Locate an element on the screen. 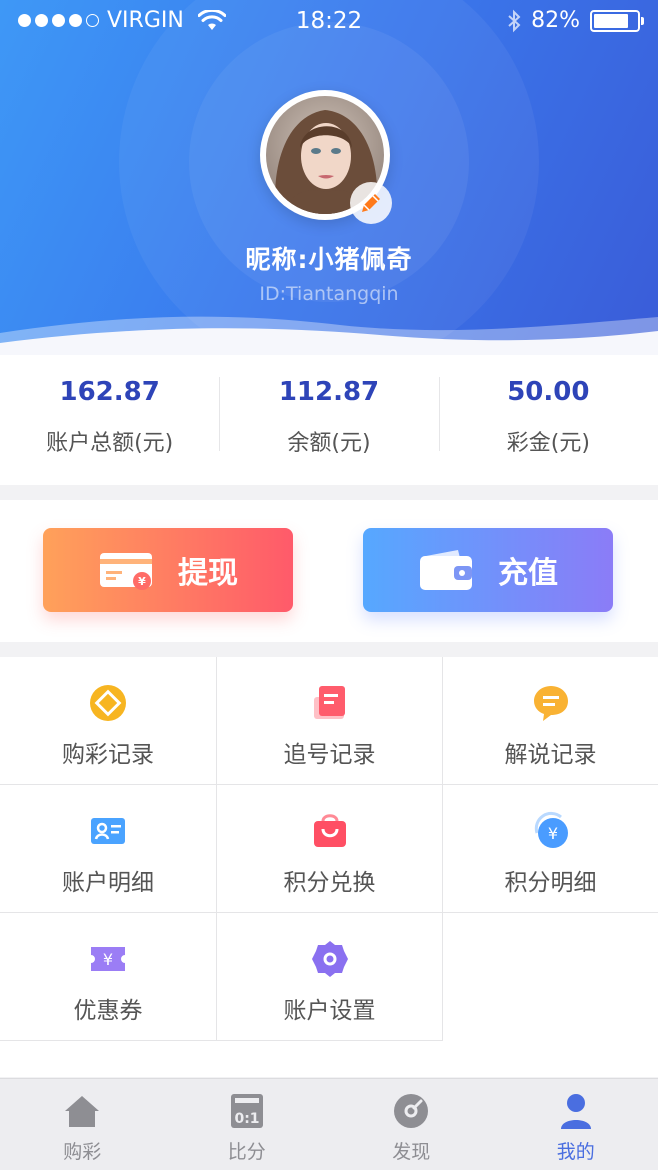 Image resolution: width=658 pixels, height=1170 pixels. withdraw-button: ¥ 提现 is located at coordinates (168, 570).